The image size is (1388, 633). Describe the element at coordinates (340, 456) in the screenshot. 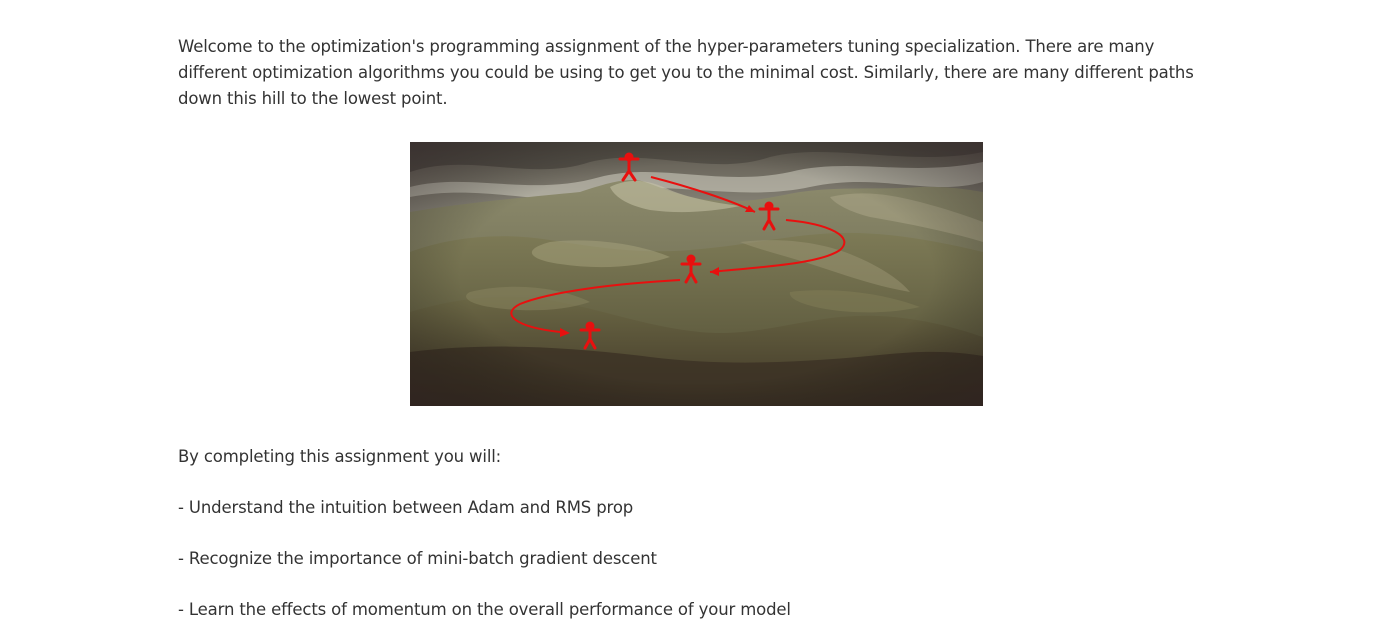

I see `outcomes-intro: By completing this assignment you will:` at that location.